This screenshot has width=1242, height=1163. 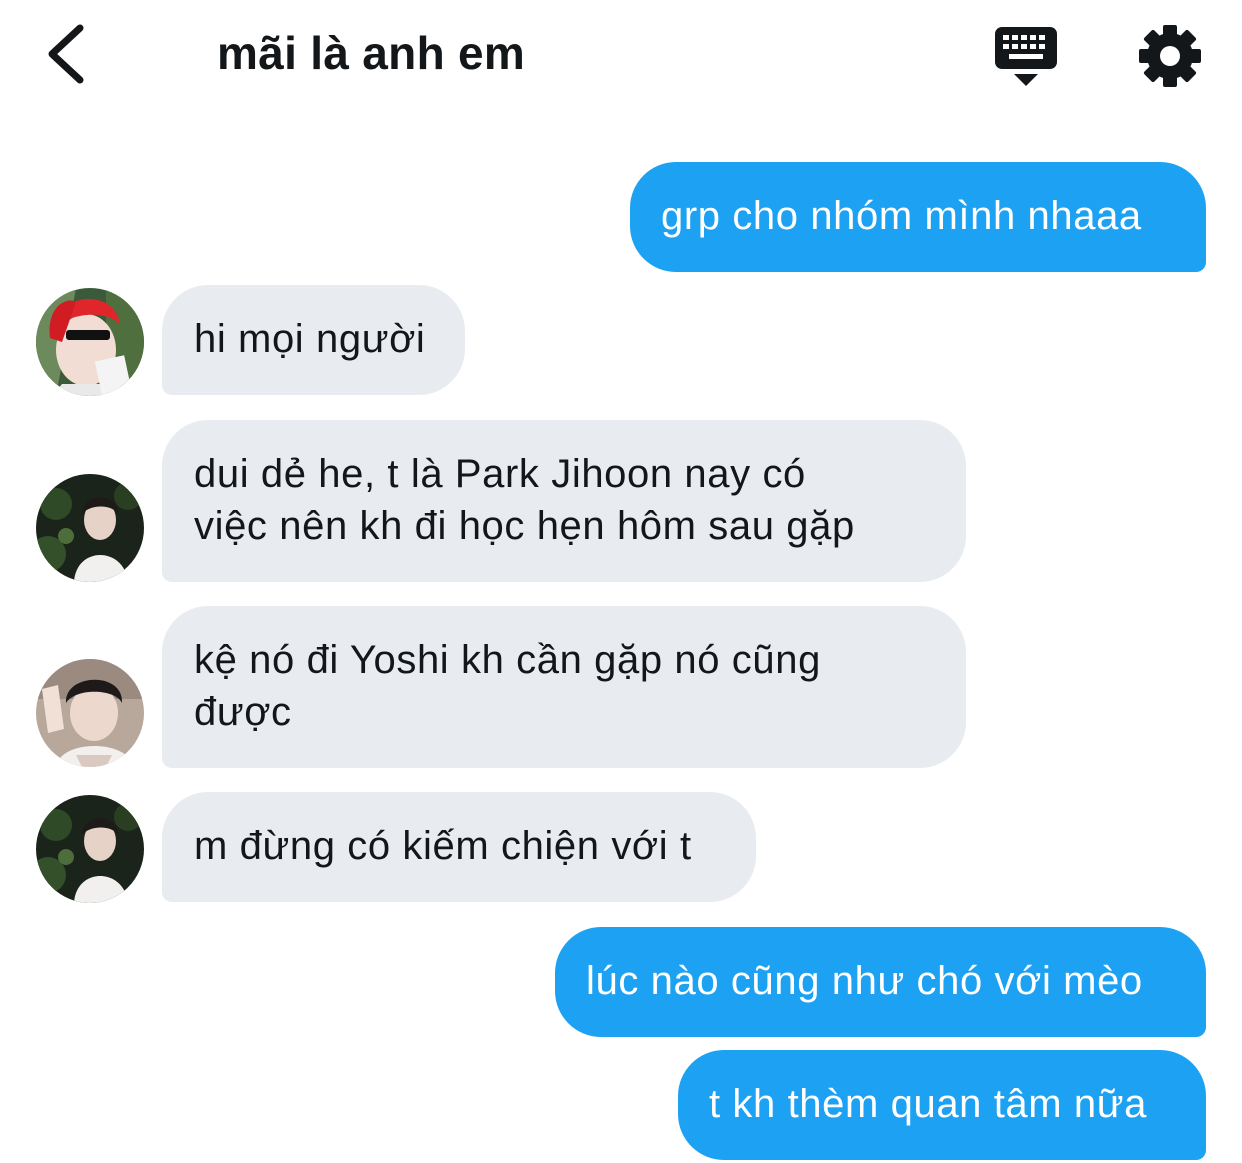 I want to click on message-text: hi mọi người, so click(x=310, y=339).